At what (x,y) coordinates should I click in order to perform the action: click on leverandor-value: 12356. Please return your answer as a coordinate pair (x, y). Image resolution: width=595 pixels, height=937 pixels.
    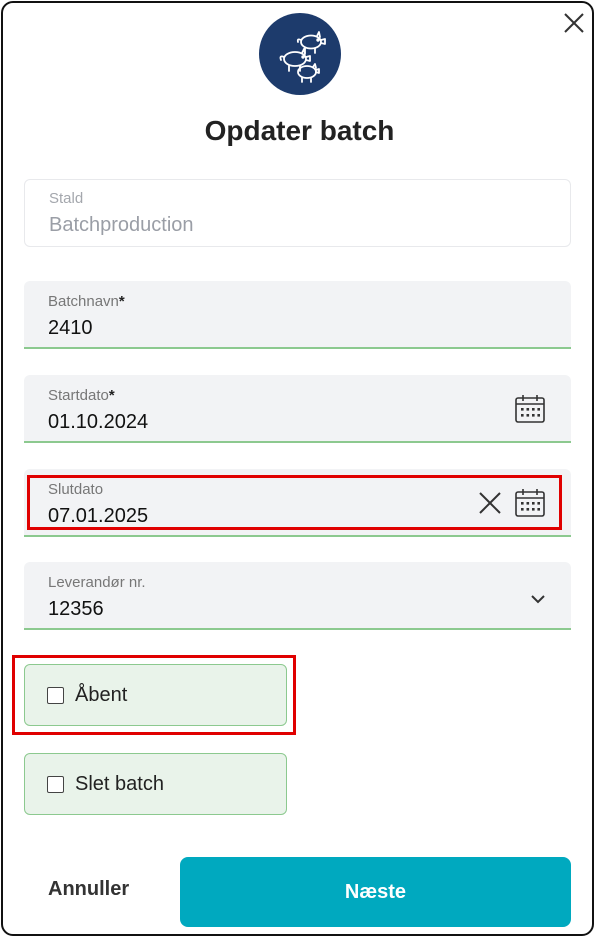
    Looking at the image, I should click on (76, 609).